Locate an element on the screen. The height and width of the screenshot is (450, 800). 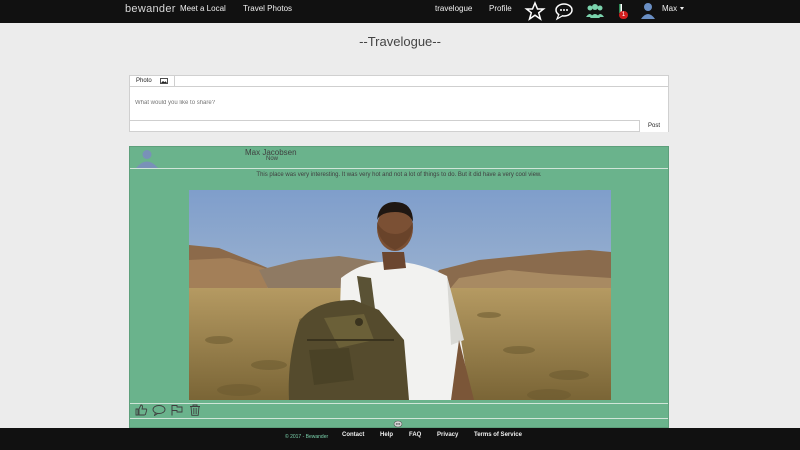
like-icon is located at coordinates (141, 410).